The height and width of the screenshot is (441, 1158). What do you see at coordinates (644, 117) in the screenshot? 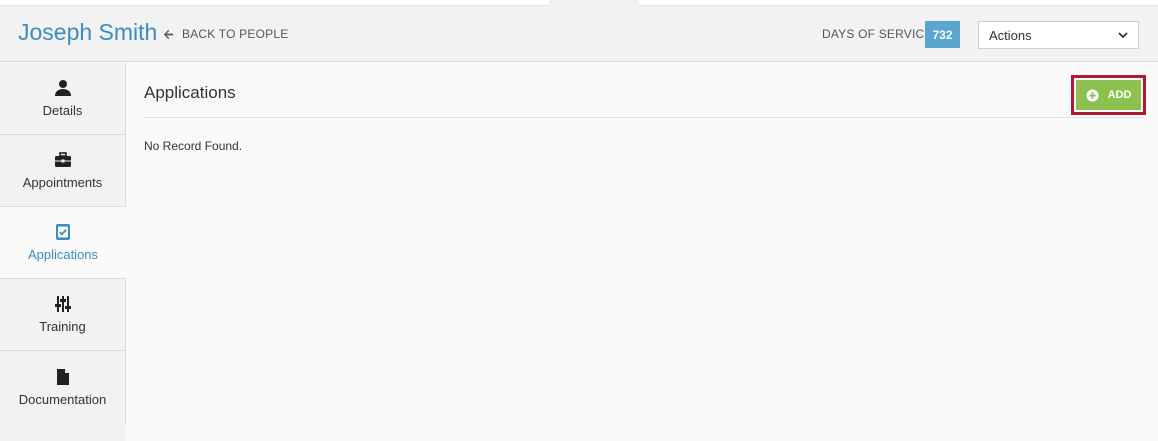
I see `section-divider` at bounding box center [644, 117].